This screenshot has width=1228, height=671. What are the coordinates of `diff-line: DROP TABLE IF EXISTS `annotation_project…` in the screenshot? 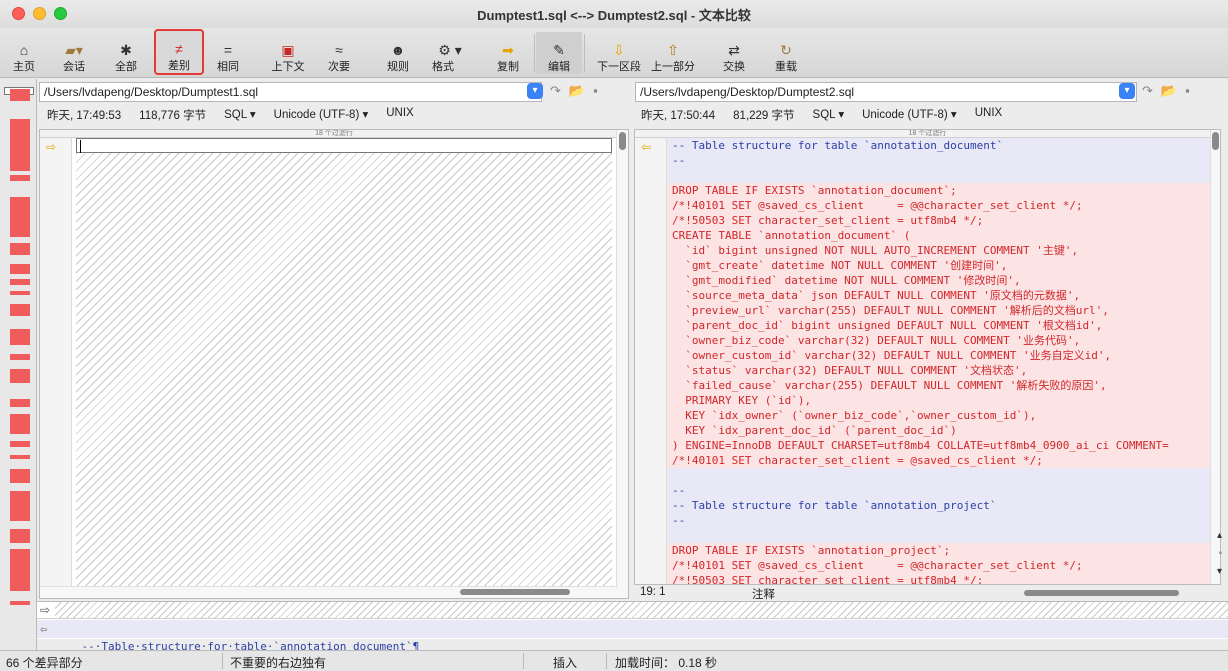 It's located at (938, 550).